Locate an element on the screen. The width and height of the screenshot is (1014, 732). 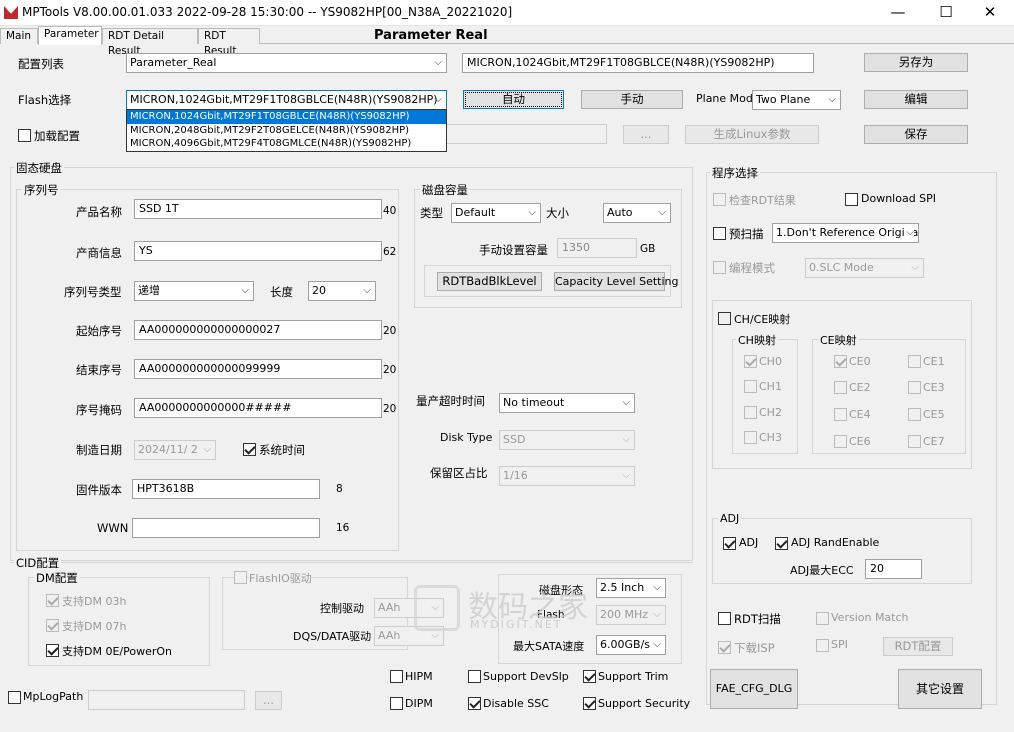
minimize-button: — is located at coordinates (898, 13).